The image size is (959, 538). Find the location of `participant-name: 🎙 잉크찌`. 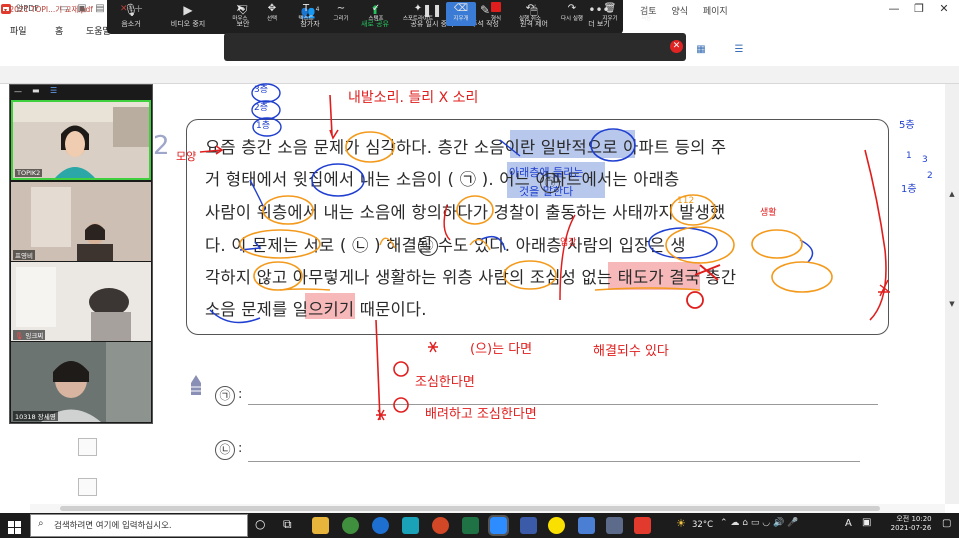

participant-name: 🎙 잉크찌 is located at coordinates (29, 335).